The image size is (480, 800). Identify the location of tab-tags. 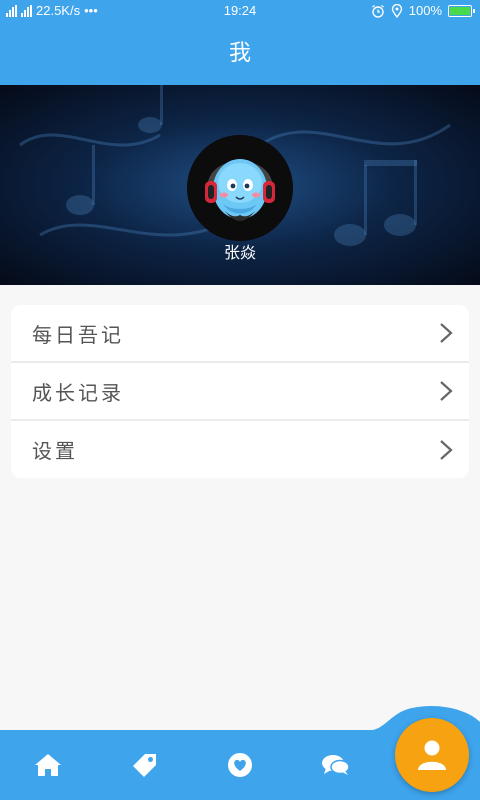
(144, 765).